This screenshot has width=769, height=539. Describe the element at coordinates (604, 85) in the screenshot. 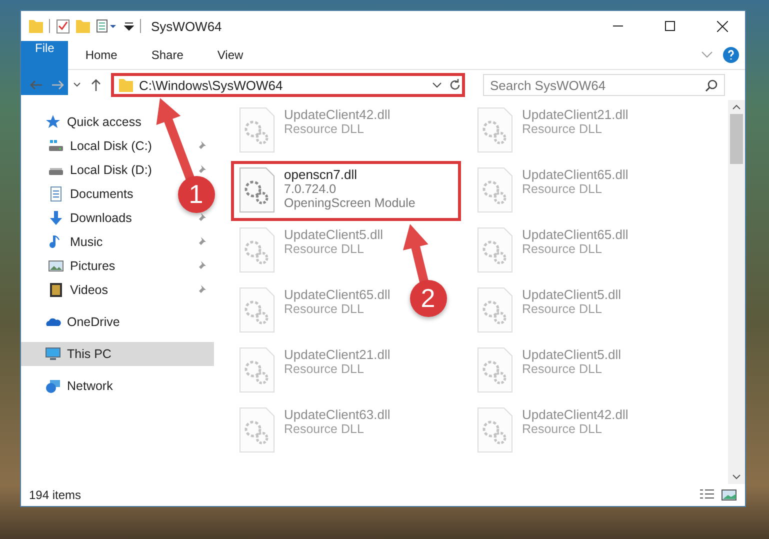

I see `search-field: Search SysWOW64` at that location.